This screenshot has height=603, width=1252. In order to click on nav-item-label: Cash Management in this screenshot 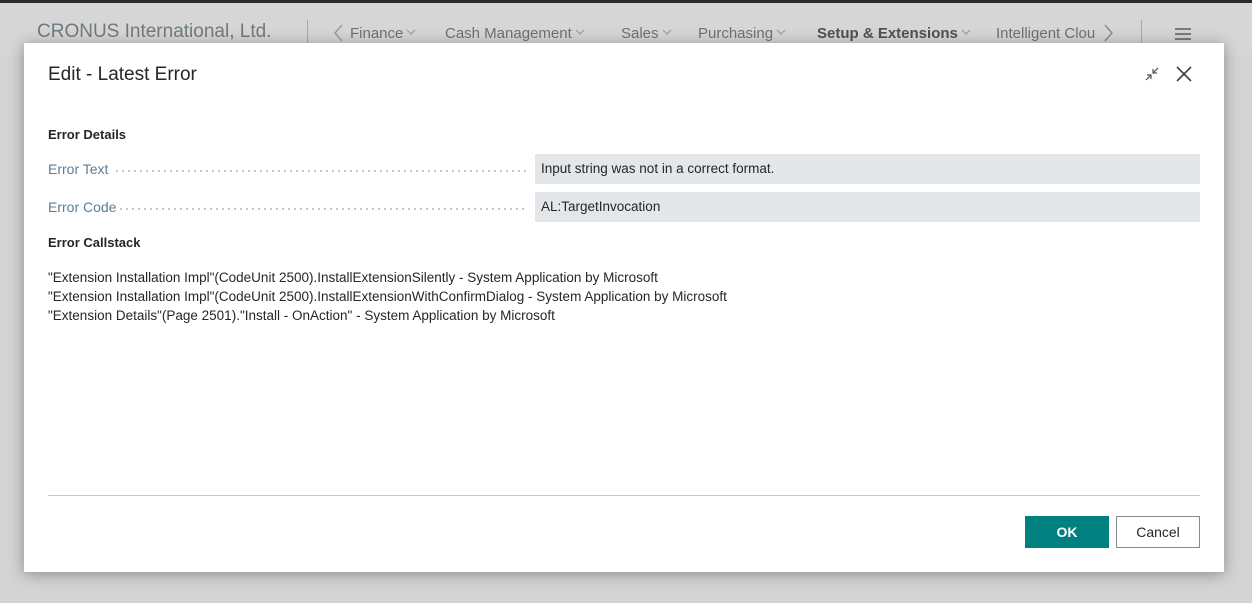, I will do `click(508, 33)`.